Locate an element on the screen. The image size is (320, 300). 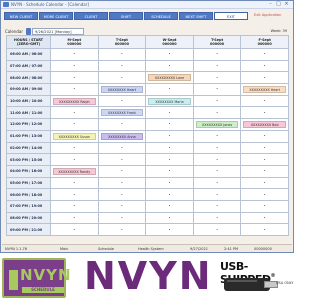
menu-next-shift: NEXT SHIFT is located at coordinates (196, 16).